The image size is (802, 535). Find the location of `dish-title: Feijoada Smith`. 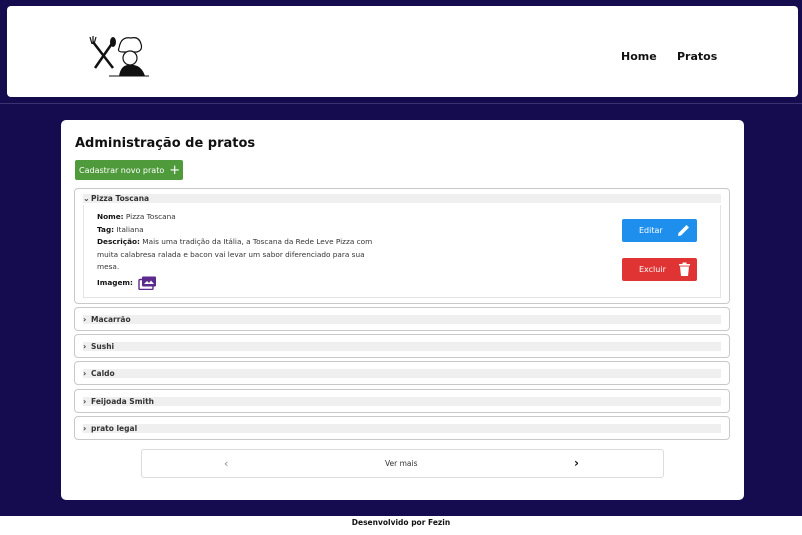

dish-title: Feijoada Smith is located at coordinates (123, 401).